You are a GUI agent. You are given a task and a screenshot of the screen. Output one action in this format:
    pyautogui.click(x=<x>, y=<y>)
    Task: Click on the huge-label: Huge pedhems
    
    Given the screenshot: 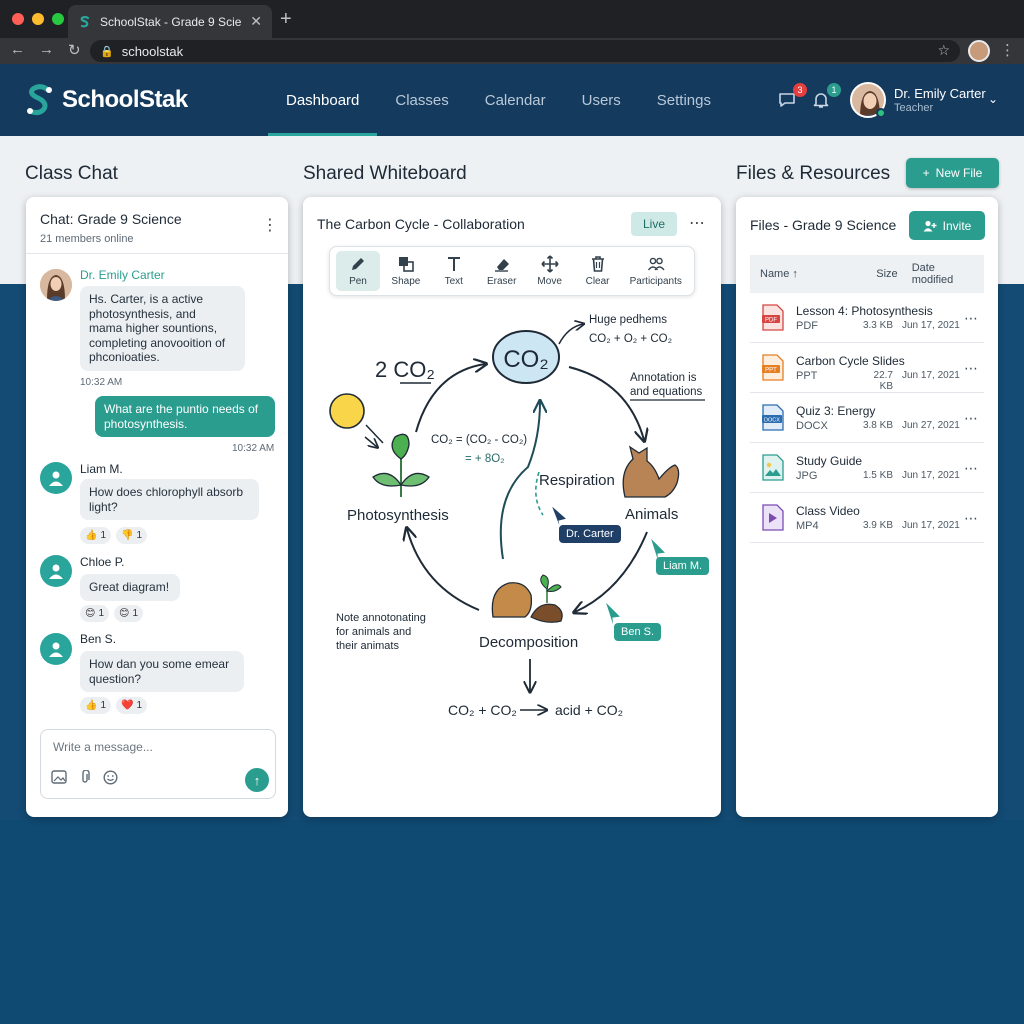 What is the action you would take?
    pyautogui.click(x=628, y=320)
    